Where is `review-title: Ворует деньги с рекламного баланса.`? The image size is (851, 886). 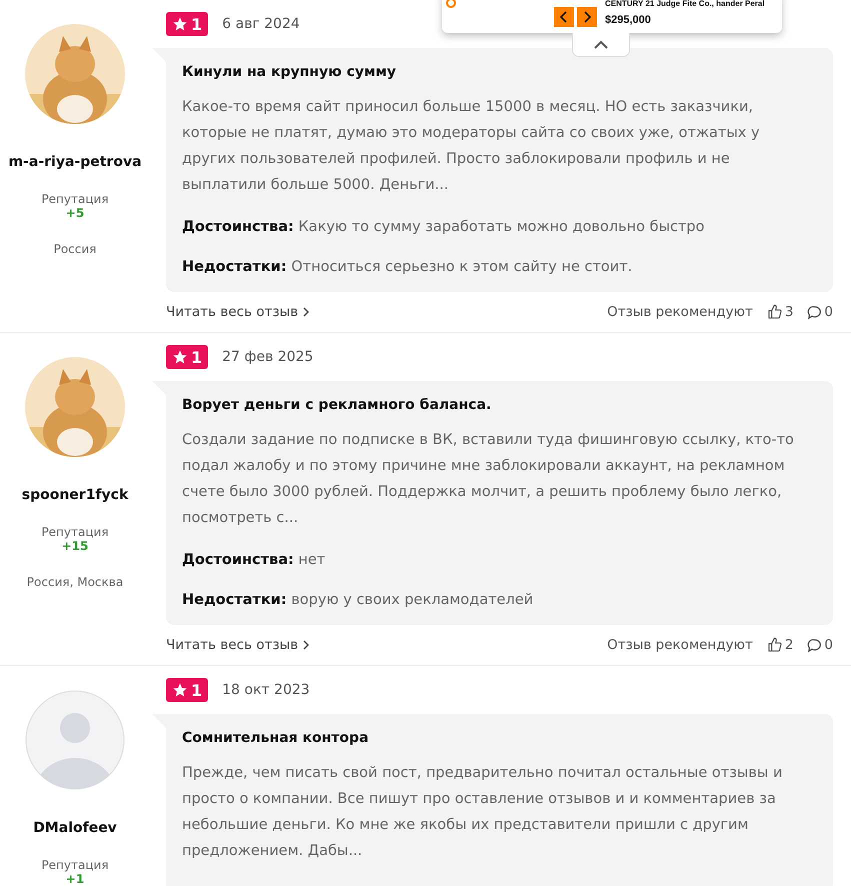 review-title: Ворует деньги с рекламного баланса. is located at coordinates (499, 405).